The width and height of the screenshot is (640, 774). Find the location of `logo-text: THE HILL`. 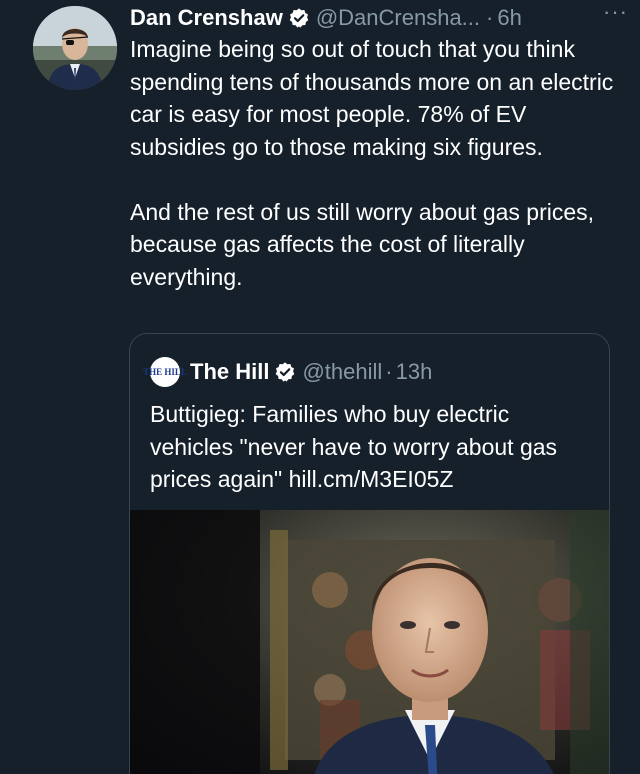

logo-text: THE HILL is located at coordinates (165, 372).